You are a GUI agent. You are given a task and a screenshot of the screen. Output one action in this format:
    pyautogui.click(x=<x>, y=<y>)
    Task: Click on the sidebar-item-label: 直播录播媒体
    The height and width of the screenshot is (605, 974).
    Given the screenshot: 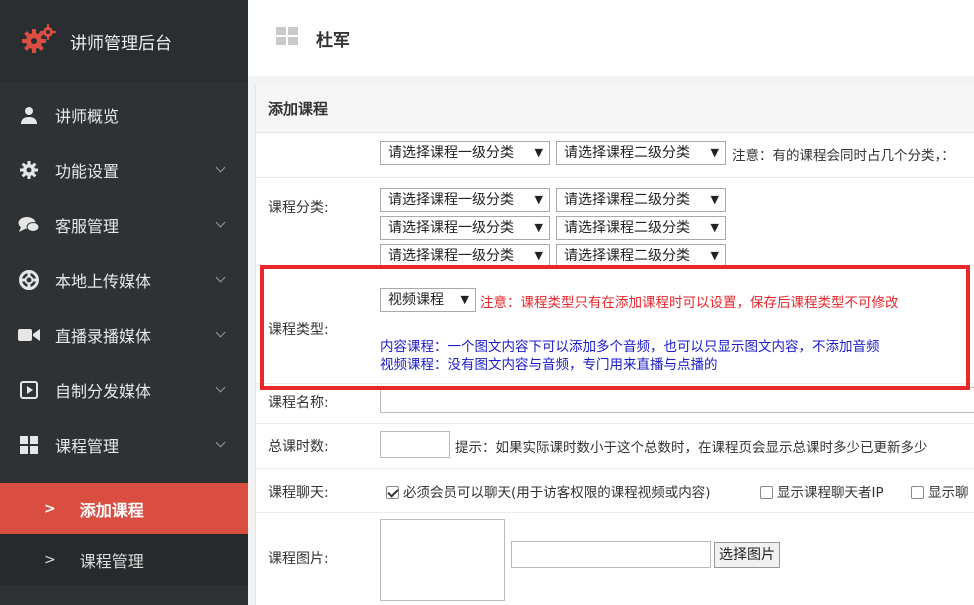 What is the action you would take?
    pyautogui.click(x=103, y=336)
    